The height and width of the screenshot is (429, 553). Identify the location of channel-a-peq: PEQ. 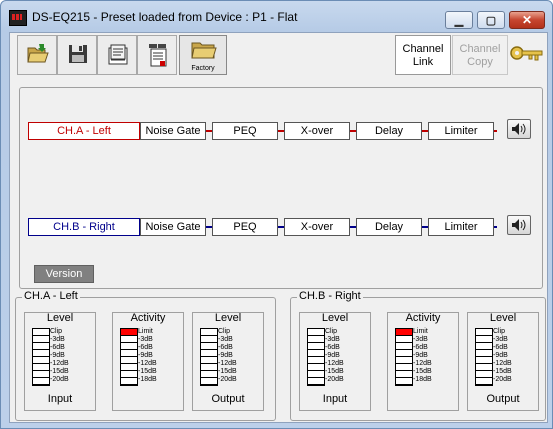
(245, 131).